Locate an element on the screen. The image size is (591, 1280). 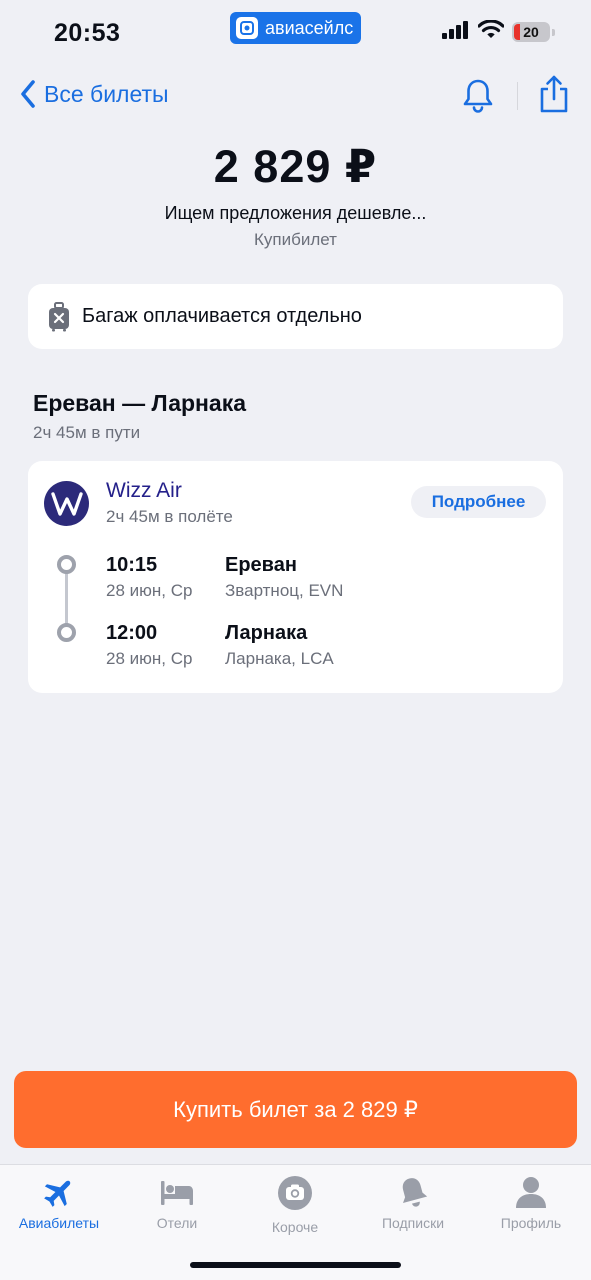
battery-cap is located at coordinates (553, 32).